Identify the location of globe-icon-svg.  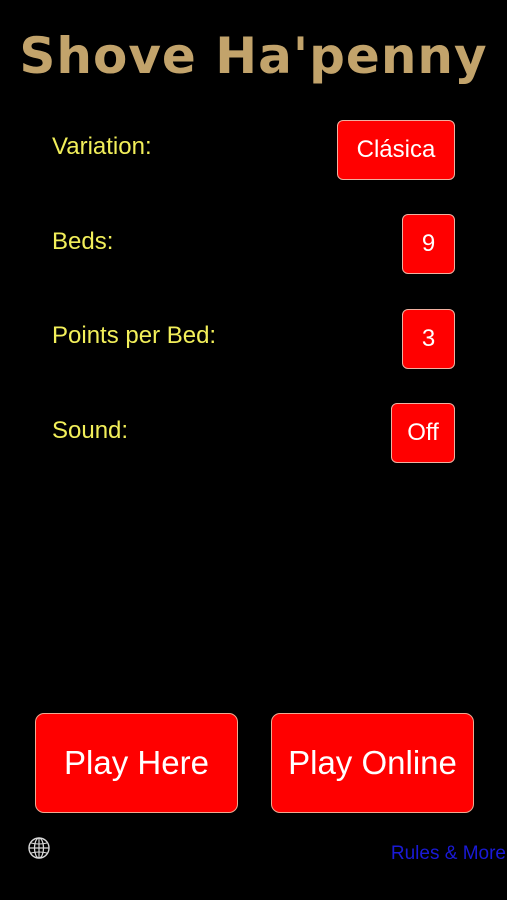
(39, 848).